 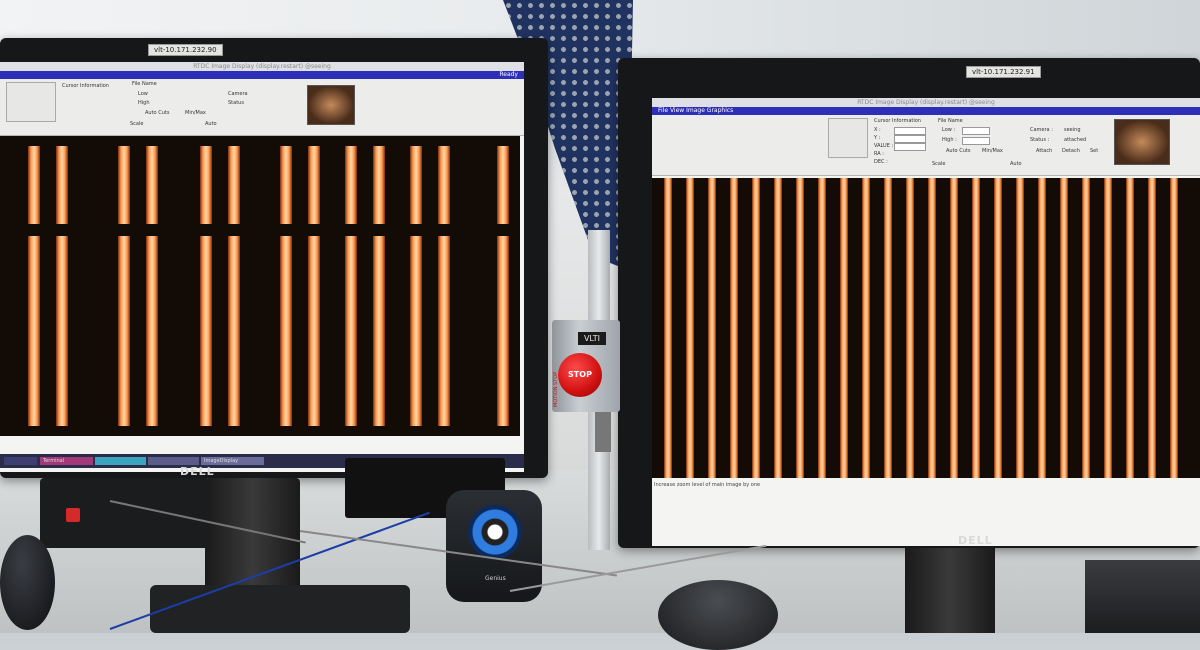 What do you see at coordinates (877, 130) in the screenshot?
I see `right-x-label: X :` at bounding box center [877, 130].